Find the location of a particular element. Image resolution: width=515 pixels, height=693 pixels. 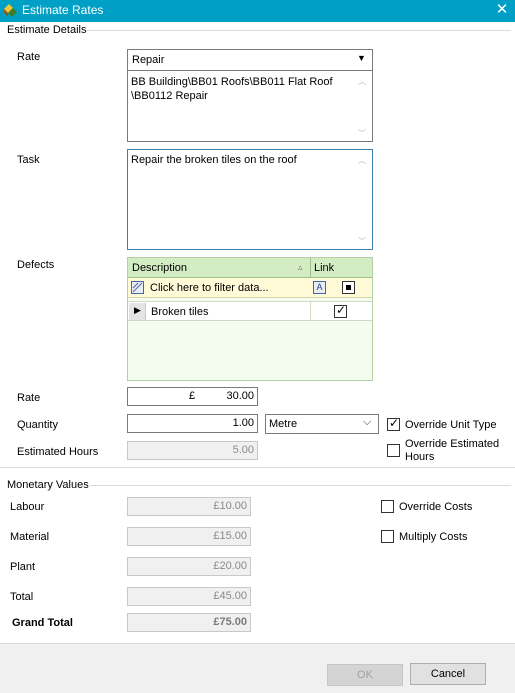

monetary-values-group-label: Monetary Values is located at coordinates (48, 485).